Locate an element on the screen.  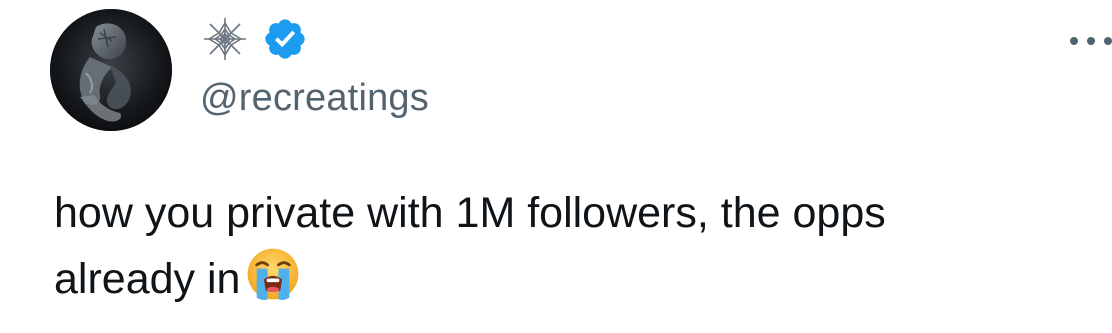
tweet-text-line-2-text: already in is located at coordinates (147, 279).